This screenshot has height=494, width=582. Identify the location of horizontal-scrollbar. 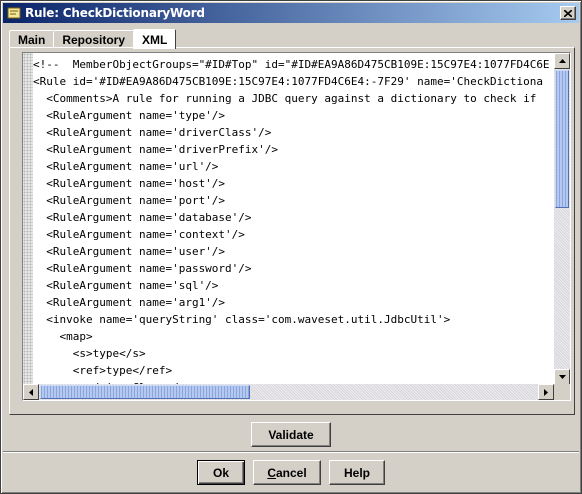
(296, 392).